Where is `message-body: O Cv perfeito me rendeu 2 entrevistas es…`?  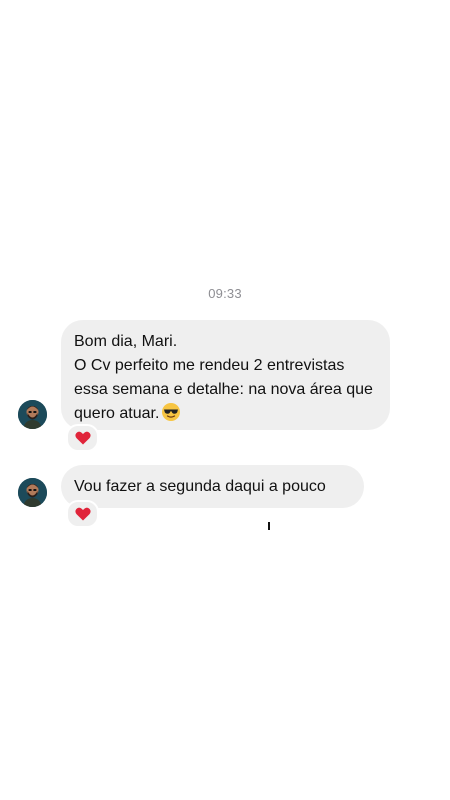 message-body: O Cv perfeito me rendeu 2 entrevistas es… is located at coordinates (225, 392).